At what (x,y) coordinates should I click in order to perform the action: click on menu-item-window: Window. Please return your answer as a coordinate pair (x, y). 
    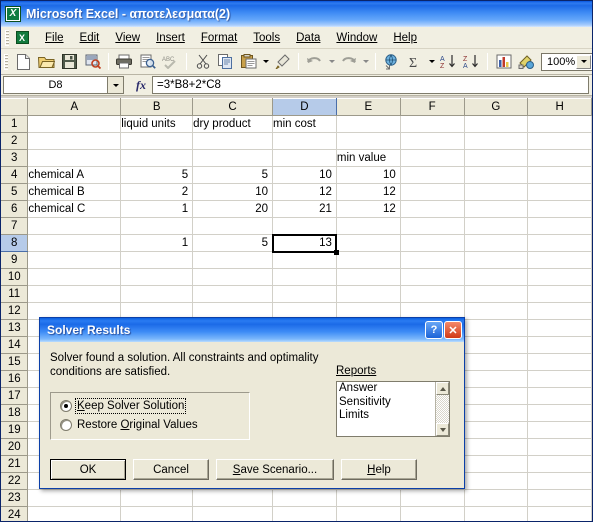
    Looking at the image, I should click on (356, 38).